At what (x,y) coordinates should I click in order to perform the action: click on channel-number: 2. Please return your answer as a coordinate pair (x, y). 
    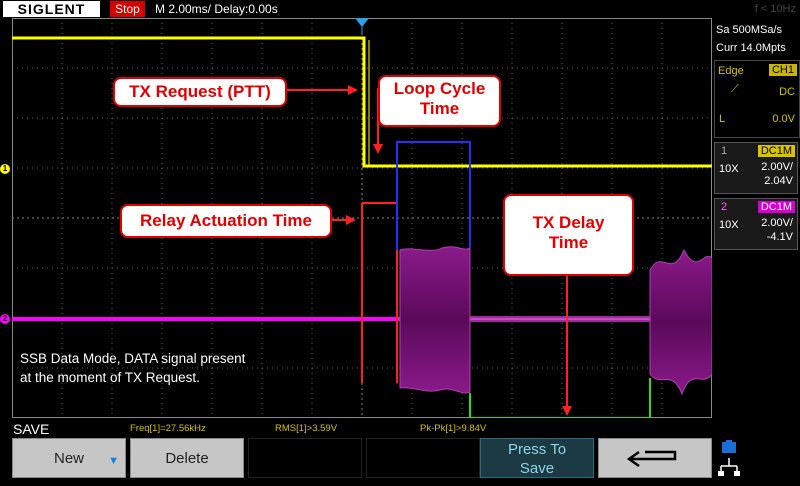
    Looking at the image, I should click on (724, 207).